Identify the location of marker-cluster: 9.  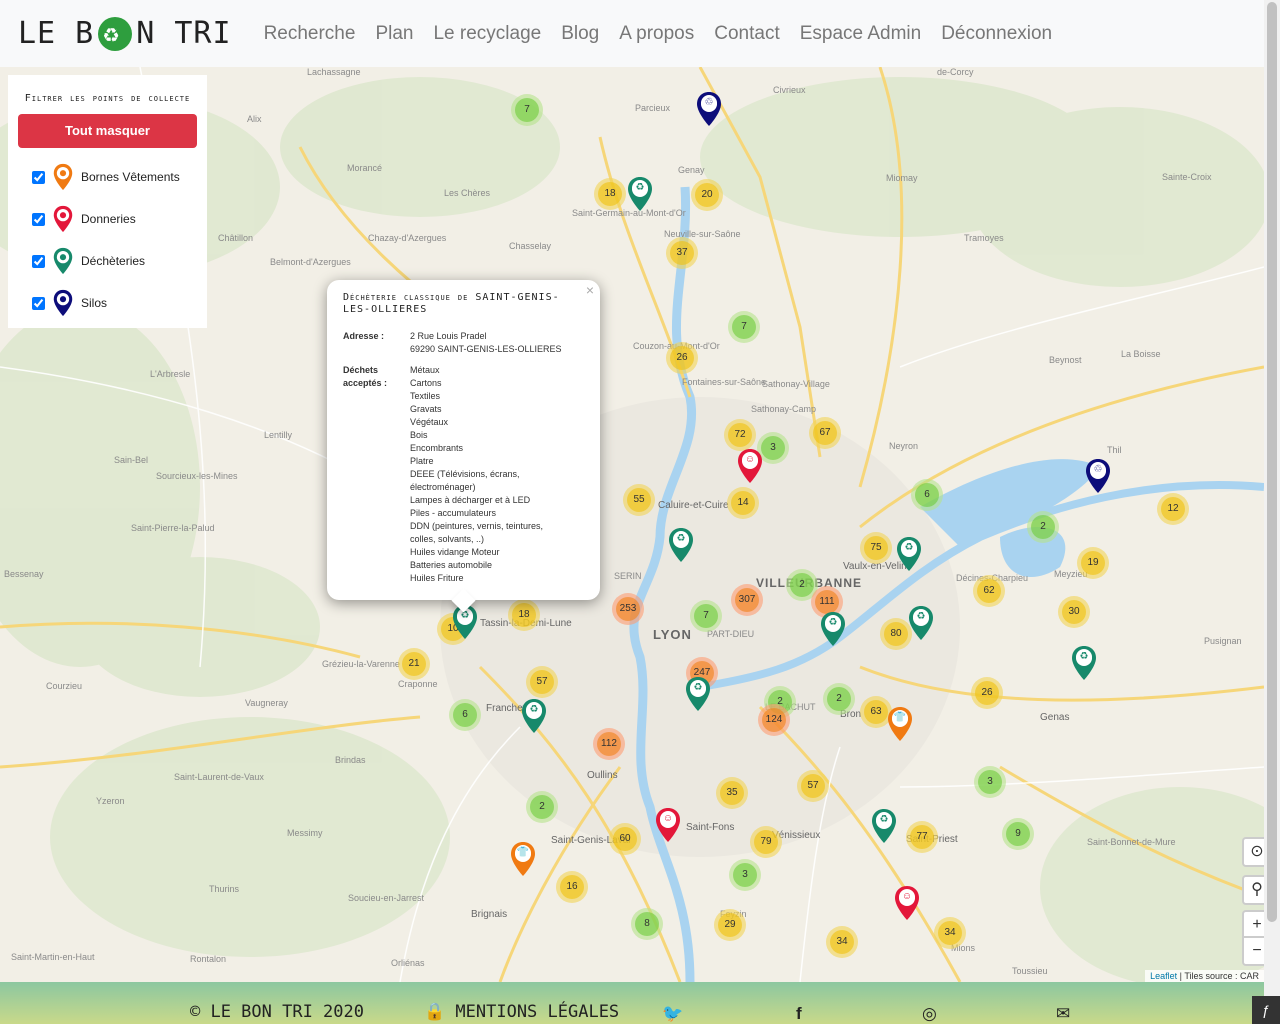
(1018, 834).